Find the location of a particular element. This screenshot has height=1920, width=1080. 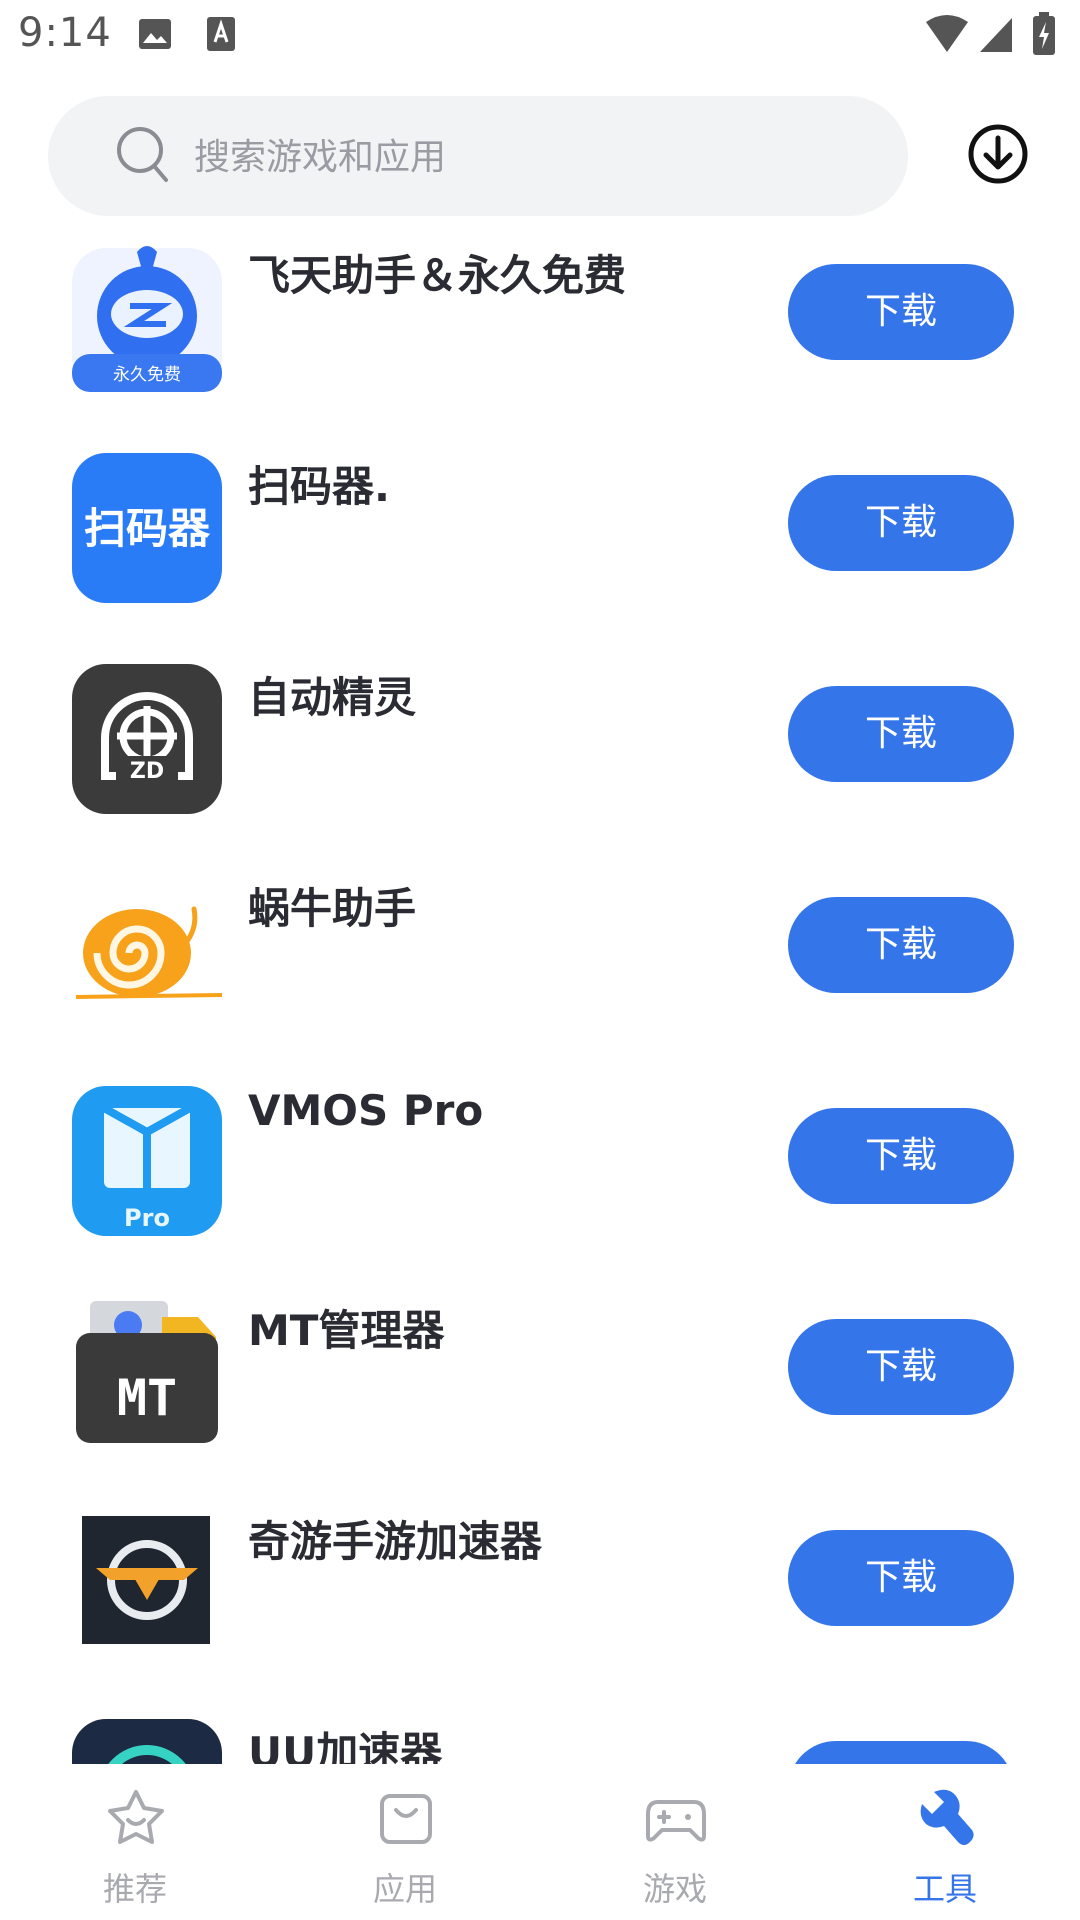

download-icon is located at coordinates (998, 154).